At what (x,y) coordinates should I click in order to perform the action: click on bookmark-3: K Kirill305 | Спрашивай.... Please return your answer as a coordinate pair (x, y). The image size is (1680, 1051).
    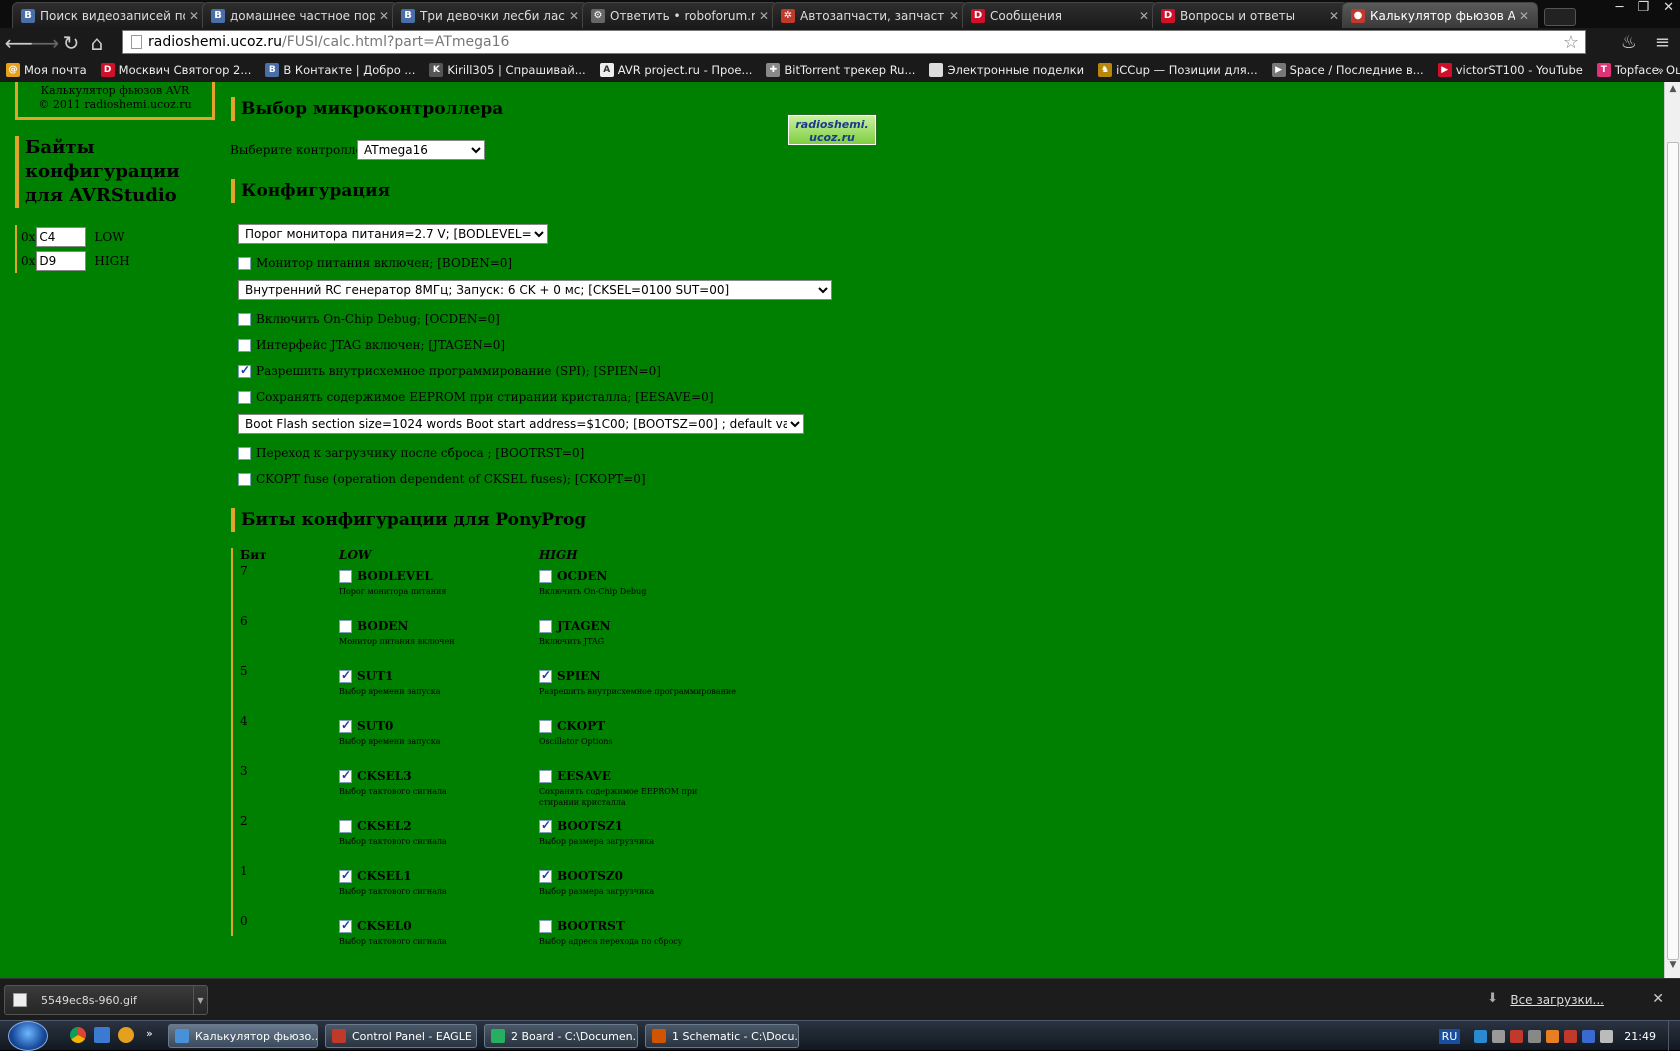
    Looking at the image, I should click on (507, 70).